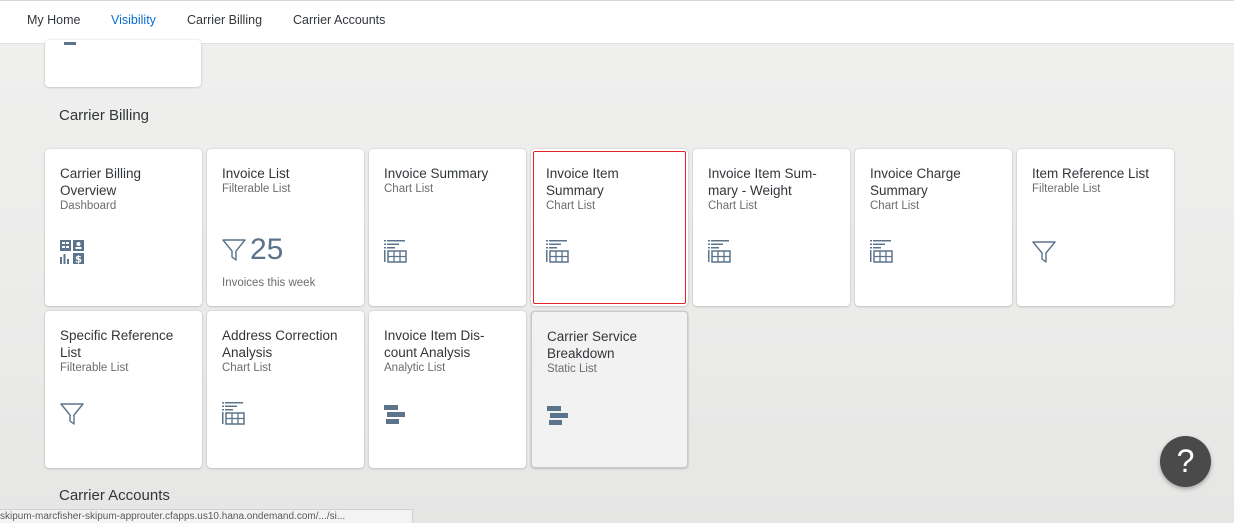 Image resolution: width=1234 pixels, height=523 pixels. Describe the element at coordinates (123, 227) in the screenshot. I see `tile-carrier-billing-overview: Carrier Billing Overview Dashboard $` at that location.